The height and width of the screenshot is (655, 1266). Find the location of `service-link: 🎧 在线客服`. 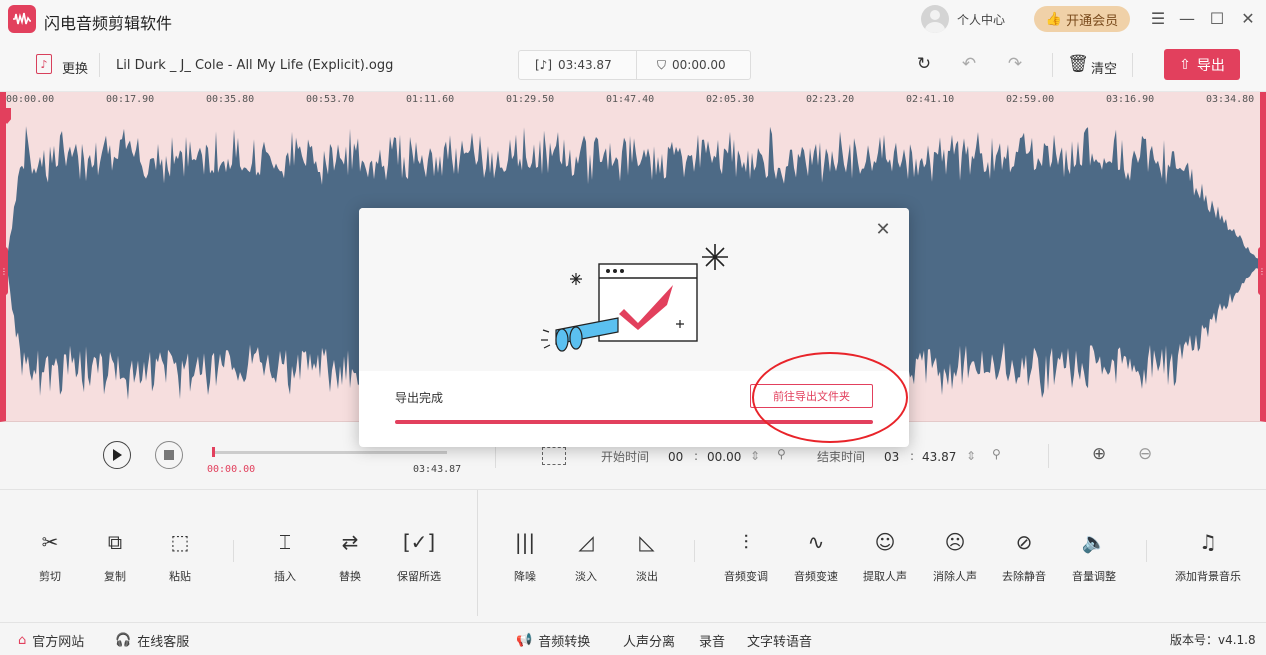

service-link: 🎧 在线客服 is located at coordinates (152, 640).